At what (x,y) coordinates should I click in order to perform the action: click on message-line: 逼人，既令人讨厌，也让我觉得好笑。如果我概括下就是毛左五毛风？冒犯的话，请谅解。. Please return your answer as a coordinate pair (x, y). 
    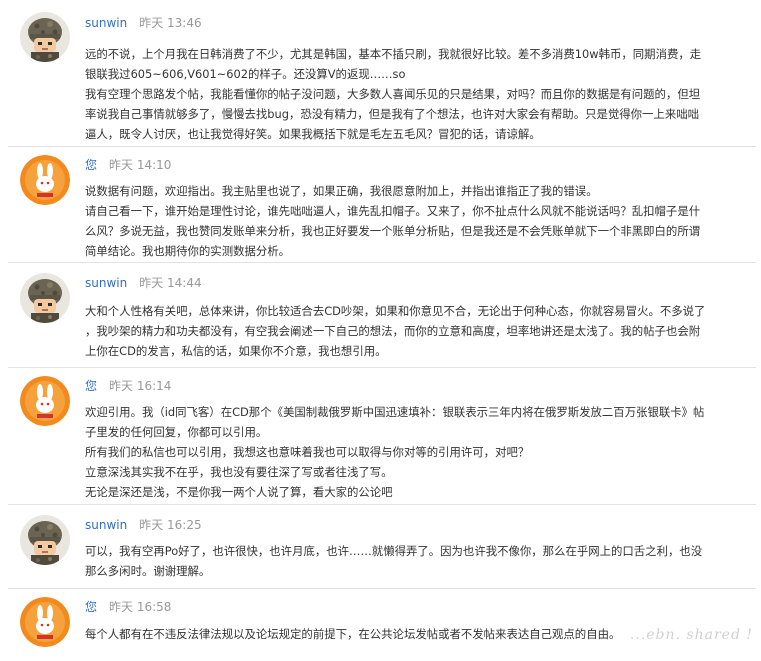
    Looking at the image, I should click on (313, 134).